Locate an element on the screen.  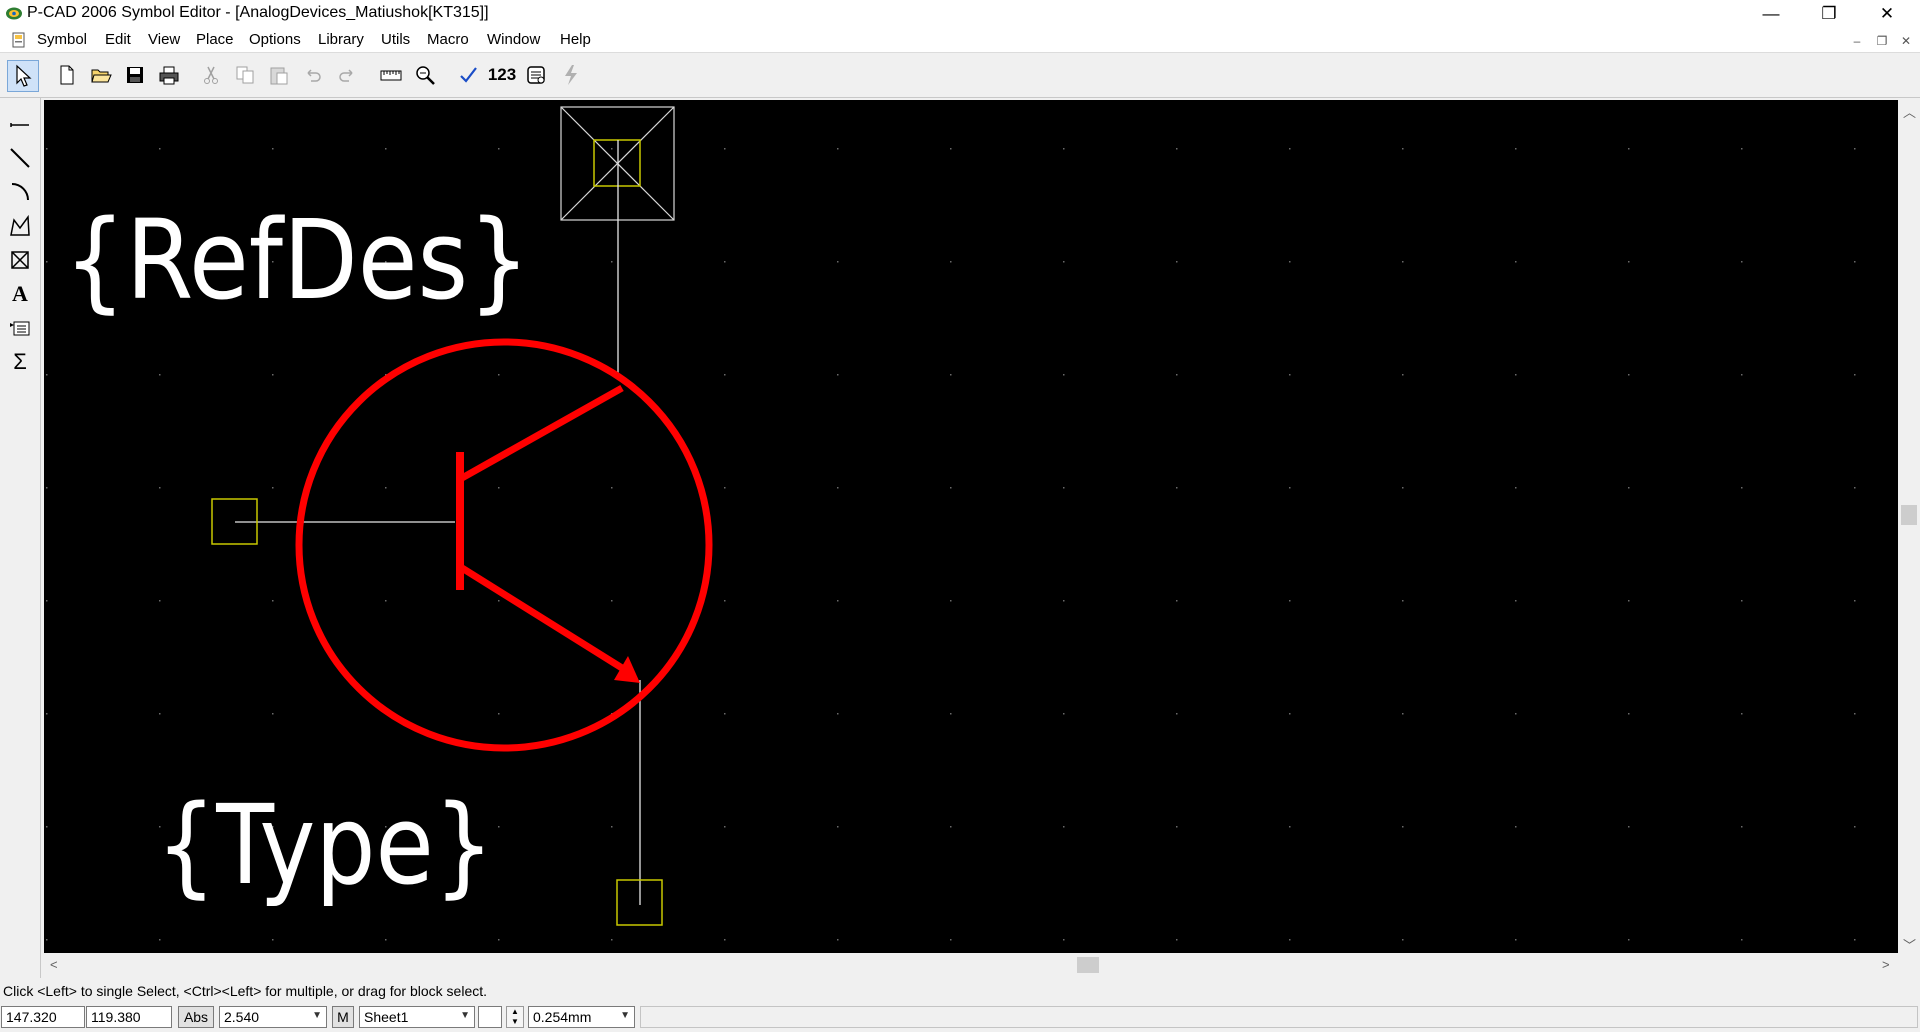
measure-ruler-icon is located at coordinates (391, 75).